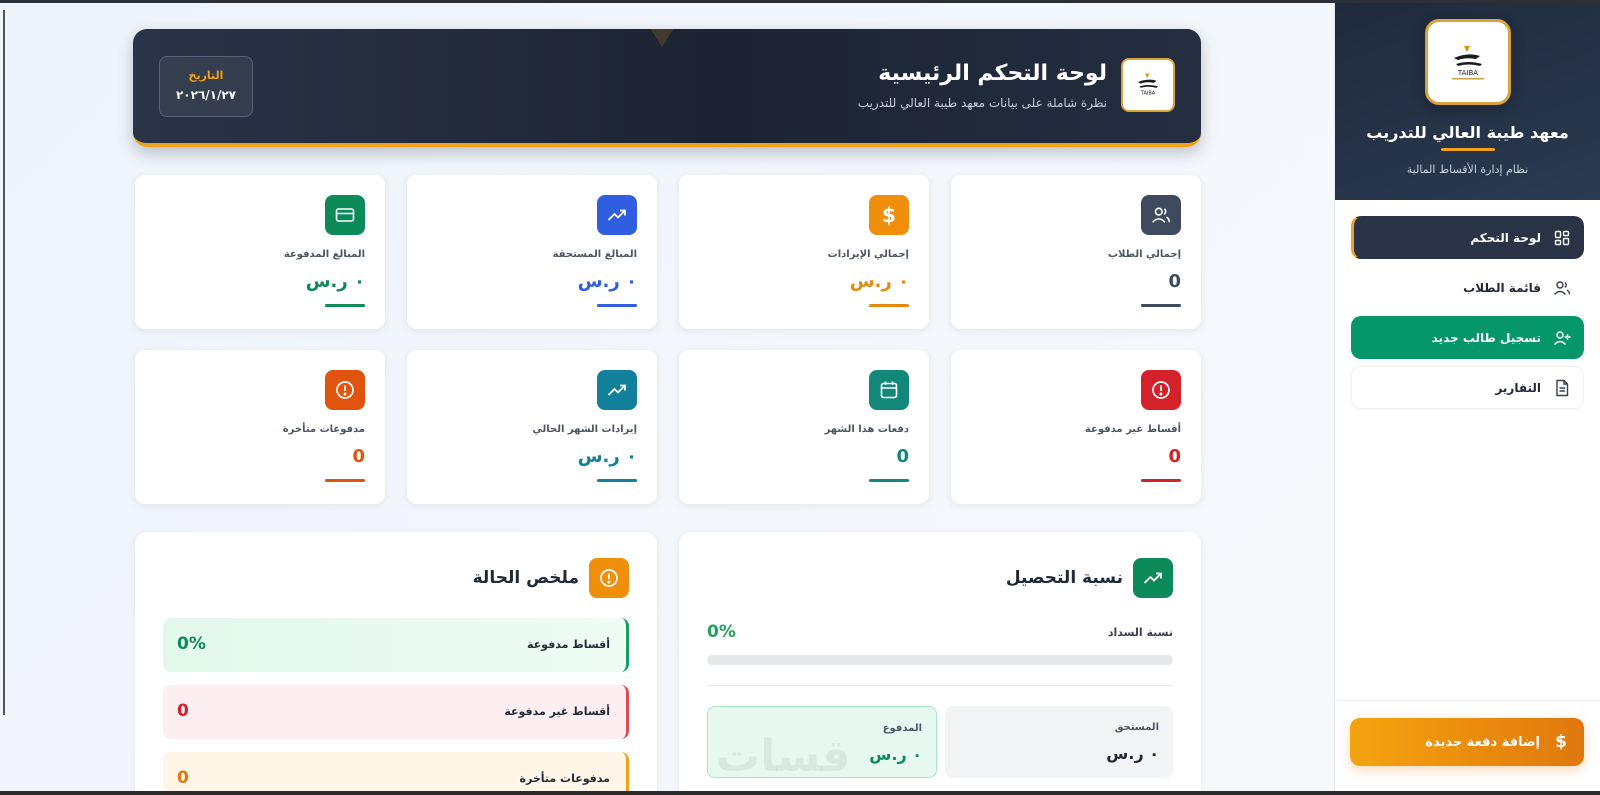  Describe the element at coordinates (1467, 169) in the screenshot. I see `system-name: نظام إدارة الأقساط المالية` at that location.